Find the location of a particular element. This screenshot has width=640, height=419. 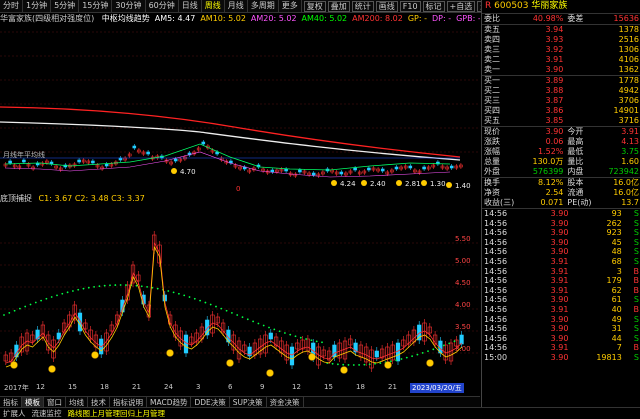

sub-y-tick: 4.00 is located at coordinates (463, 305).